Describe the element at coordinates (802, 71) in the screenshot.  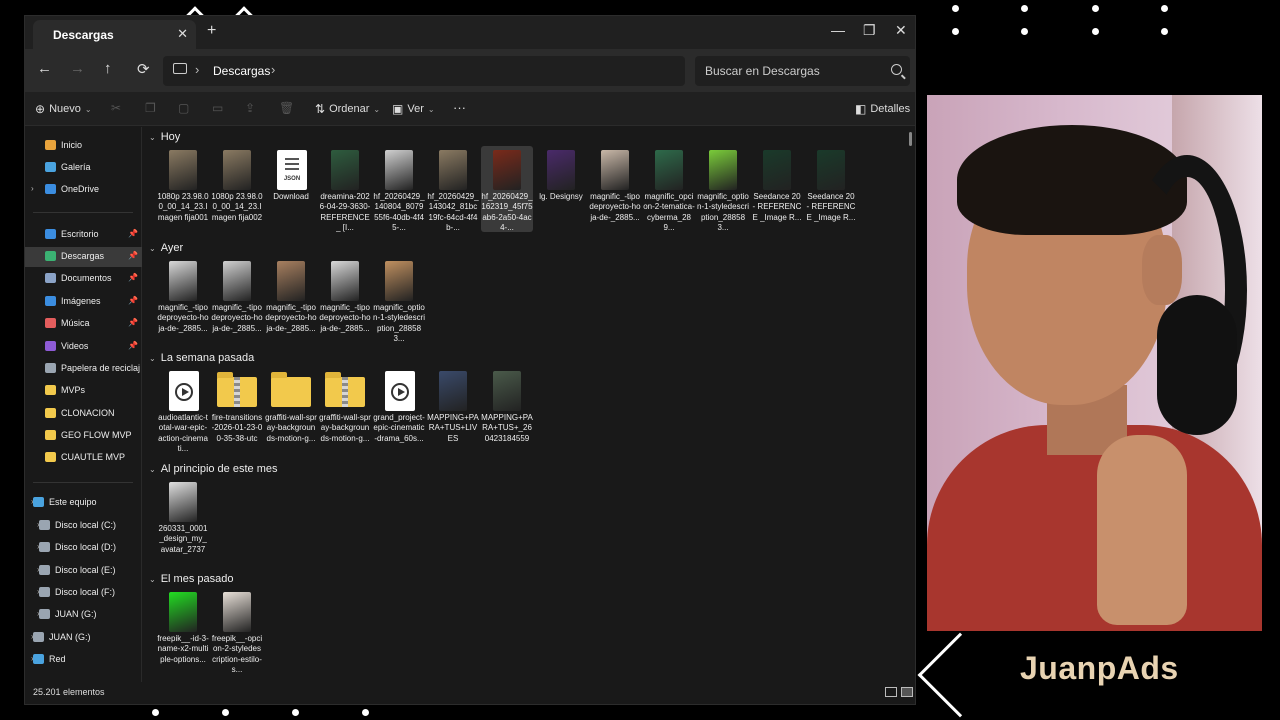
I see `search-input: Buscar en Descargas` at that location.